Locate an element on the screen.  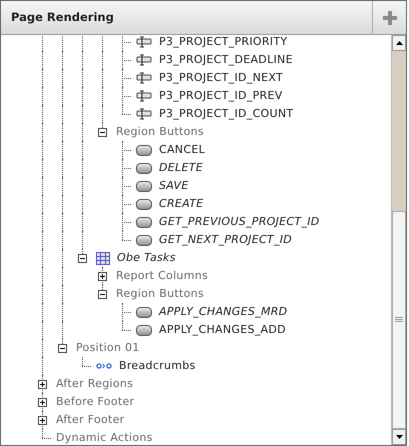
tree-group-label: Position 01 is located at coordinates (108, 348).